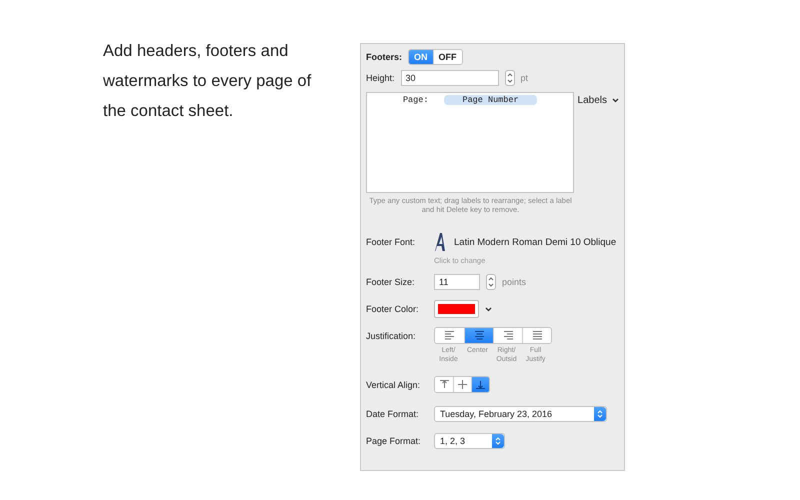 This screenshot has width=800, height=500. Describe the element at coordinates (524, 78) in the screenshot. I see `unit-label: pt` at that location.